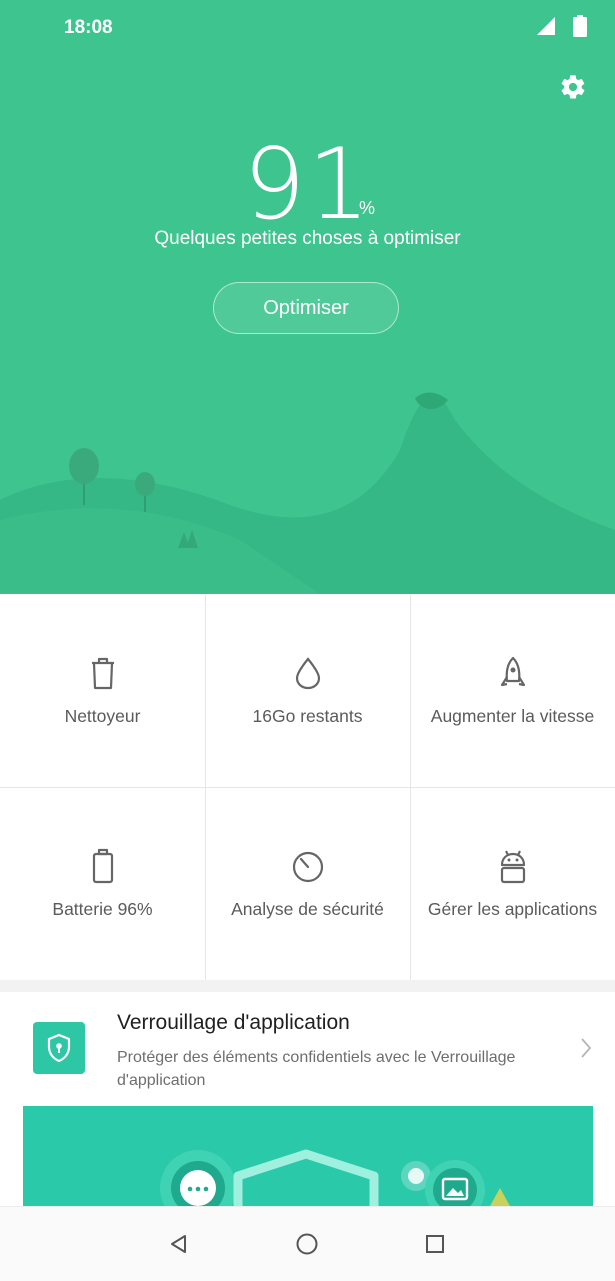  I want to click on tool-storage: 16Go restants, so click(307, 690).